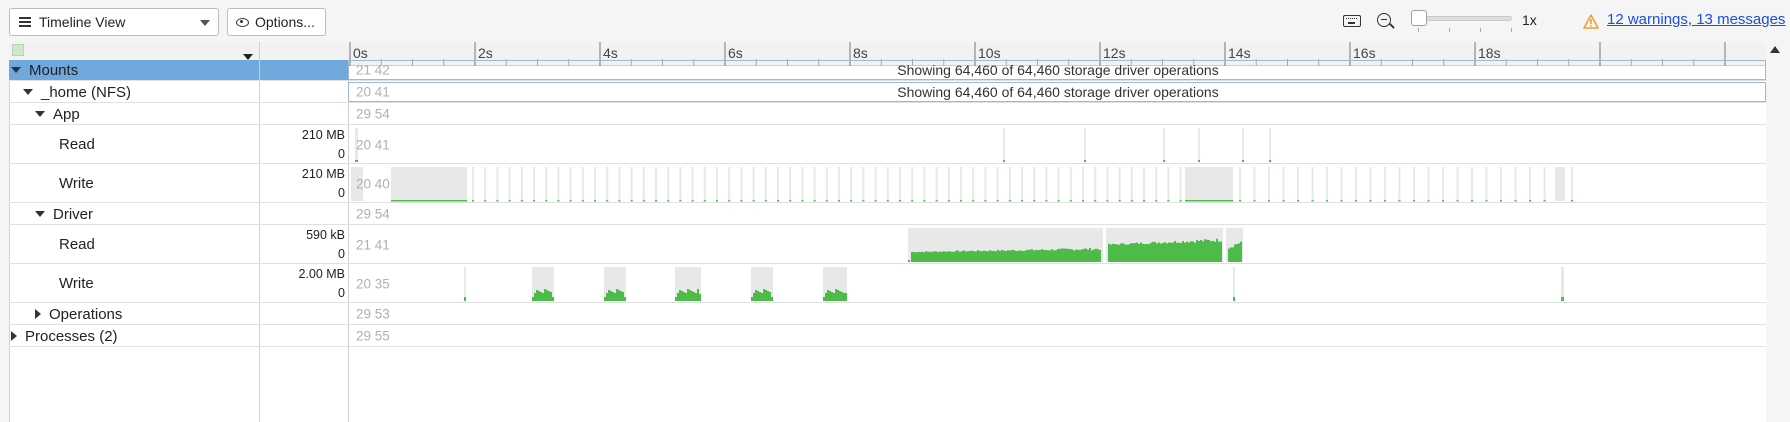 The height and width of the screenshot is (422, 1790). I want to click on scroll-up-icon, so click(1775, 49).